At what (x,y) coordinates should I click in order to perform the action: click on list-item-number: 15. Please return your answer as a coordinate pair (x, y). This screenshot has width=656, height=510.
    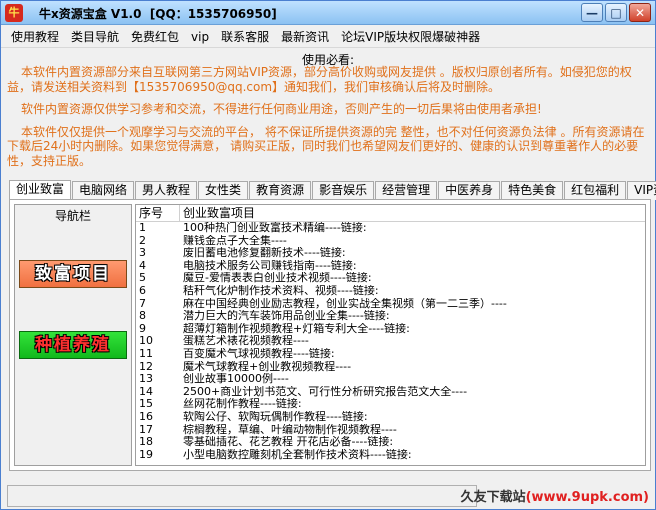
    Looking at the image, I should click on (146, 404).